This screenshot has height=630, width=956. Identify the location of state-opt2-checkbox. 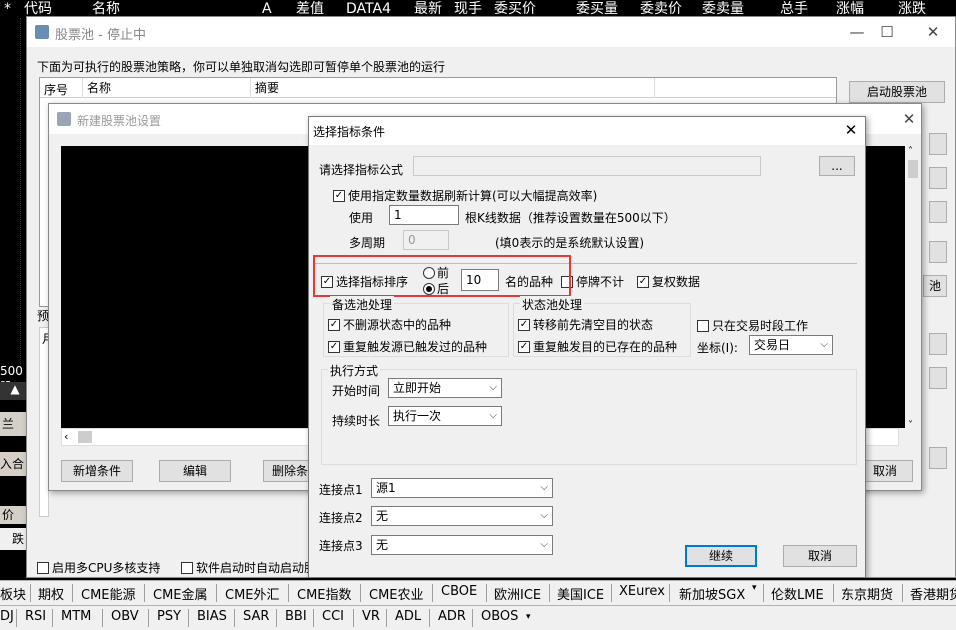
(524, 347).